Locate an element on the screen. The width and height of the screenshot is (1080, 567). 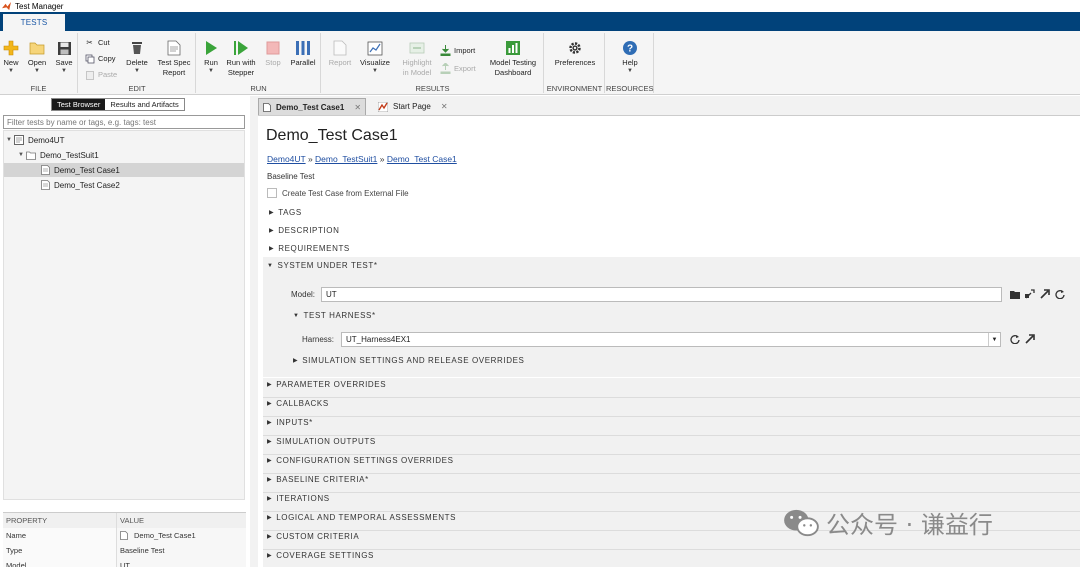
harness-select: UT_Harness4EX1 ▼ is located at coordinates (671, 339).